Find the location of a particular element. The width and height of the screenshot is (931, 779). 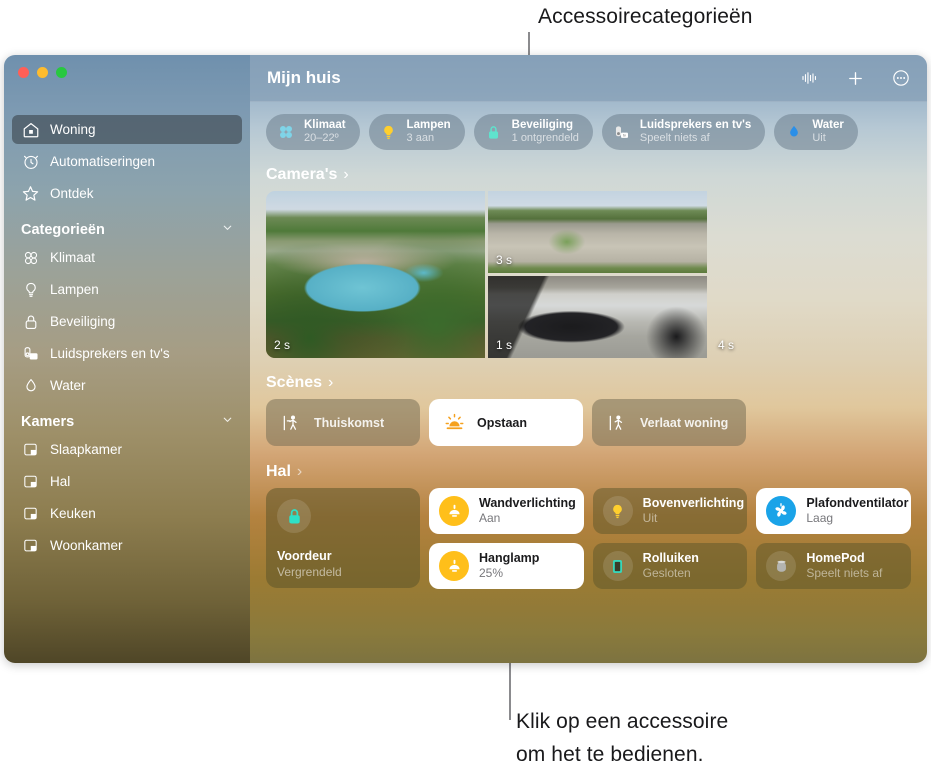

scenes-section-header: Scènes › is located at coordinates (588, 383).